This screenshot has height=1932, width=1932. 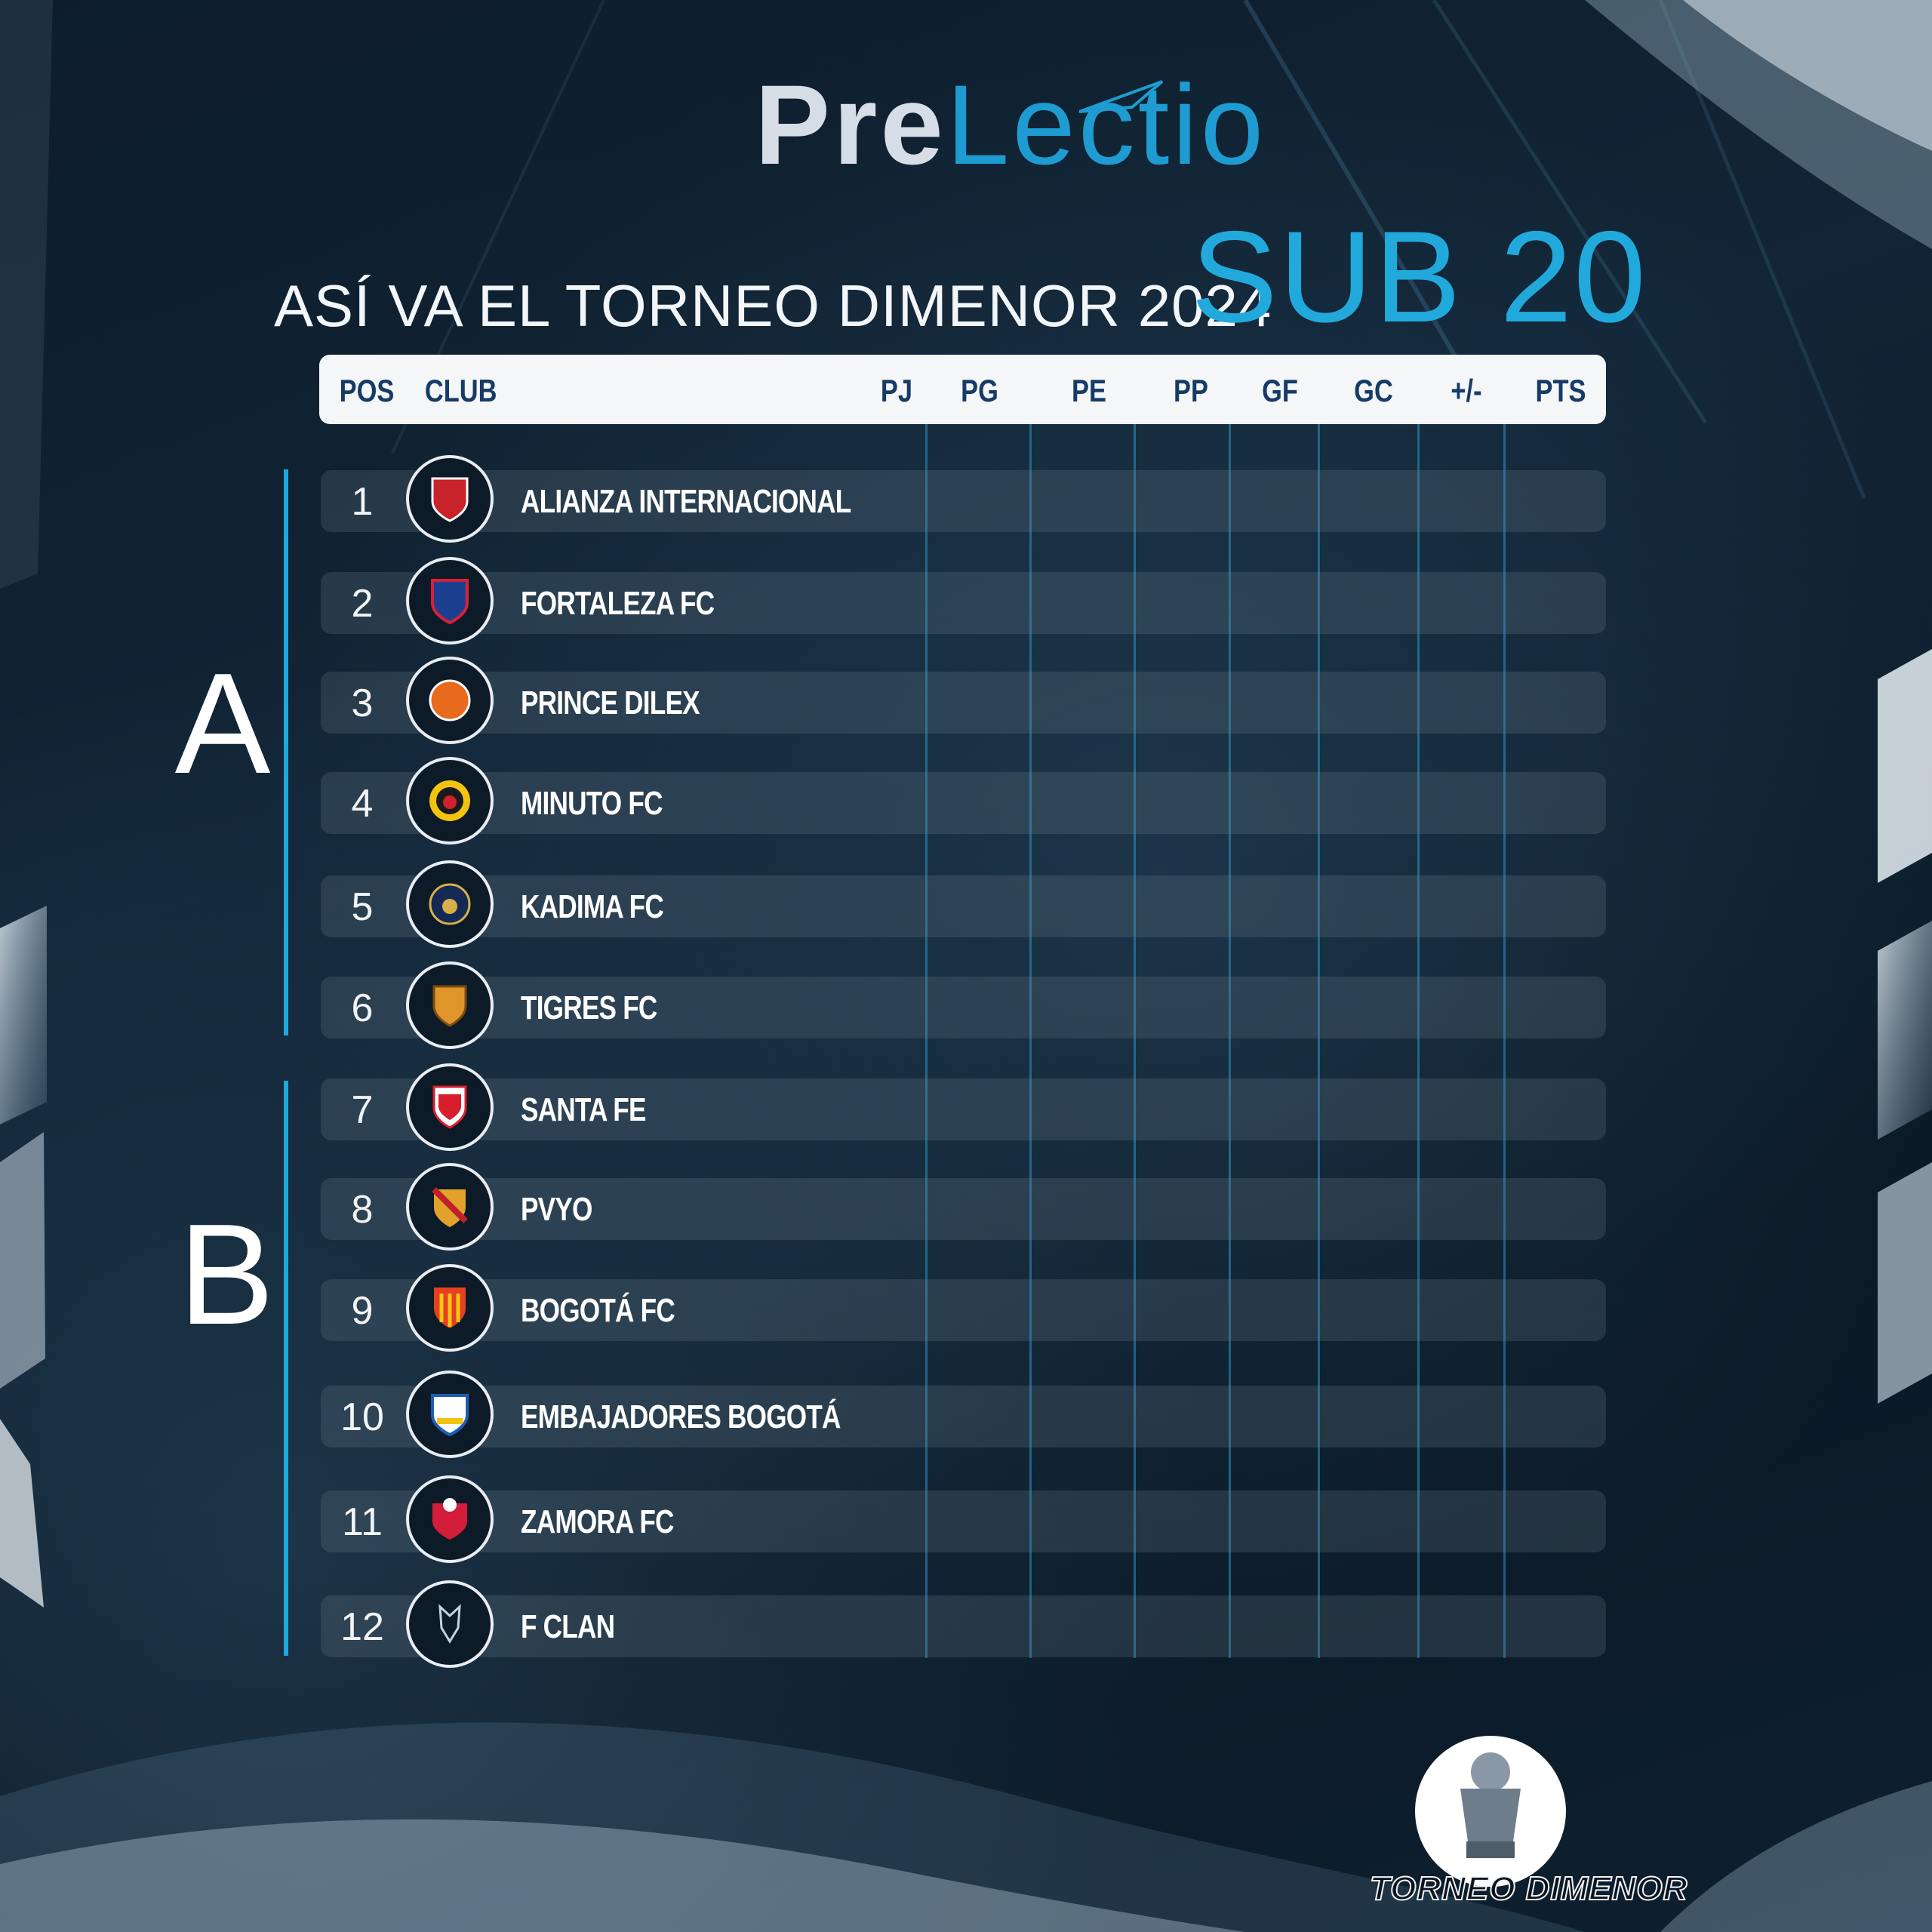 I want to click on team-name: SANTA FE, so click(x=583, y=1109).